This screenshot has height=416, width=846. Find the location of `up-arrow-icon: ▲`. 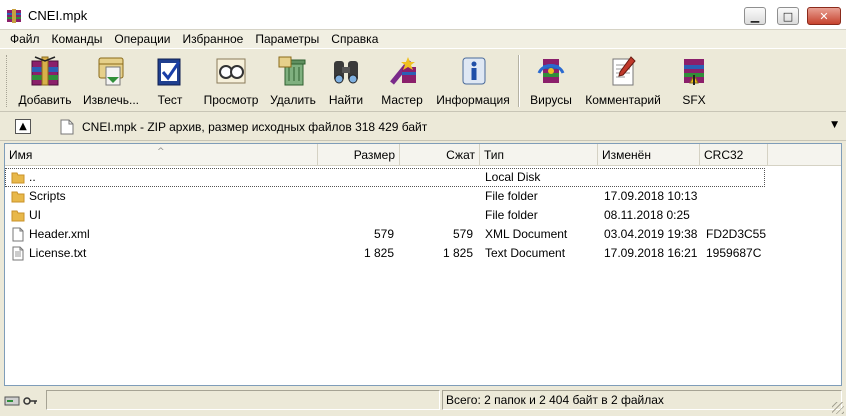

up-arrow-icon: ▲ is located at coordinates (23, 126).